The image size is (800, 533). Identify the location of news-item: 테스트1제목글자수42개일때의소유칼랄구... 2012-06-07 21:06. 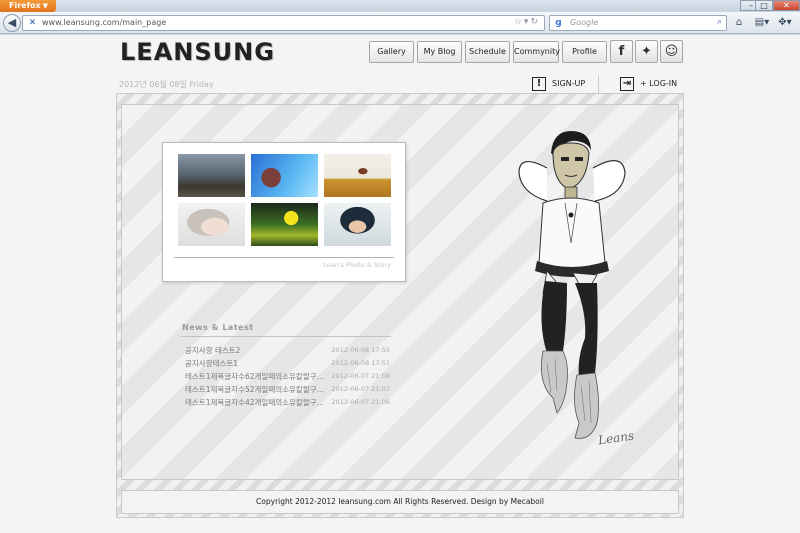
(287, 402).